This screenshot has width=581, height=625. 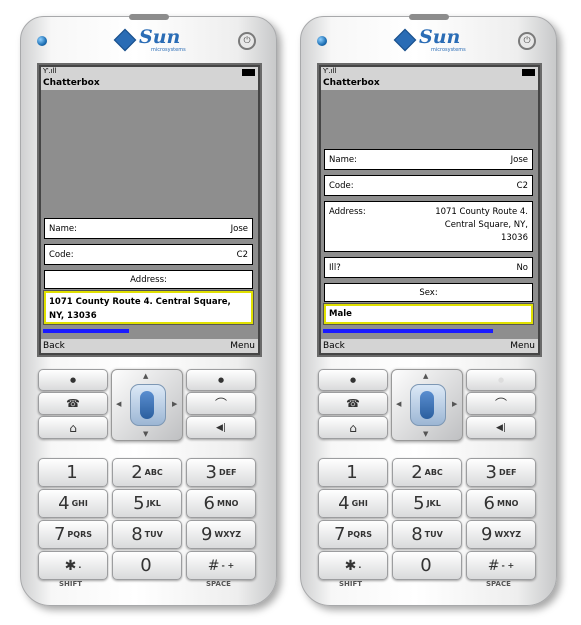 What do you see at coordinates (351, 584) in the screenshot?
I see `shift-label: SHIFT` at bounding box center [351, 584].